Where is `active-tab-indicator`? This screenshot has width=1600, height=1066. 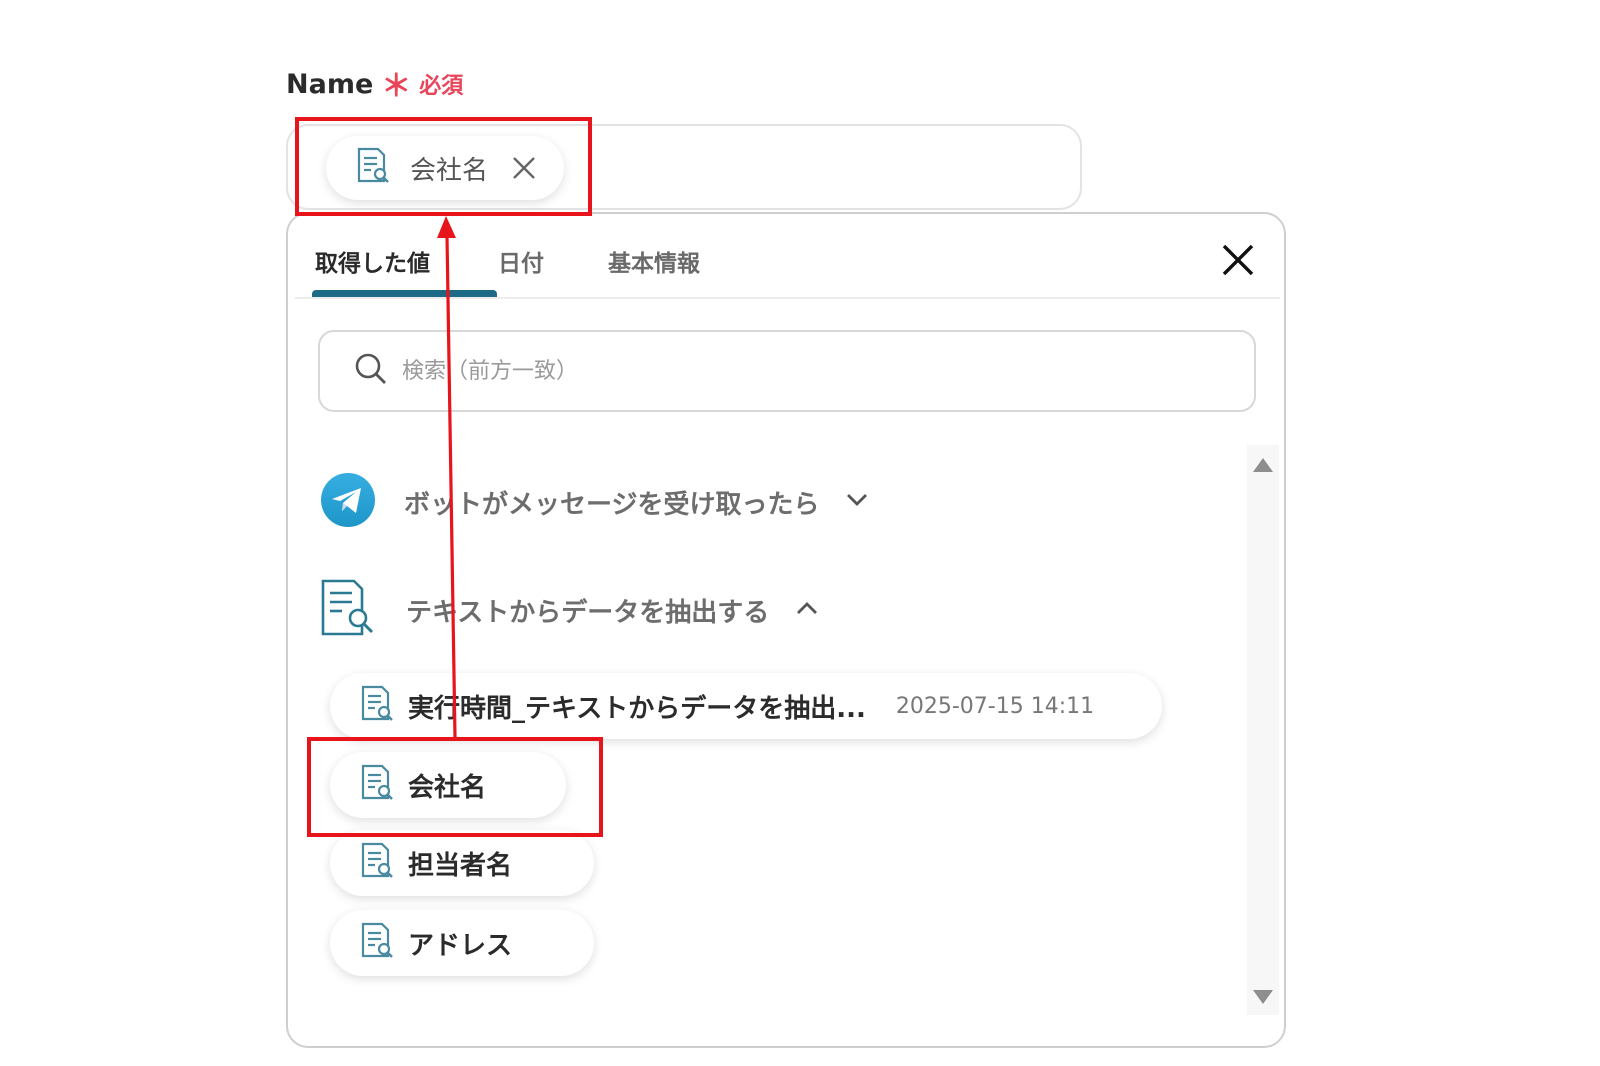 active-tab-indicator is located at coordinates (404, 293).